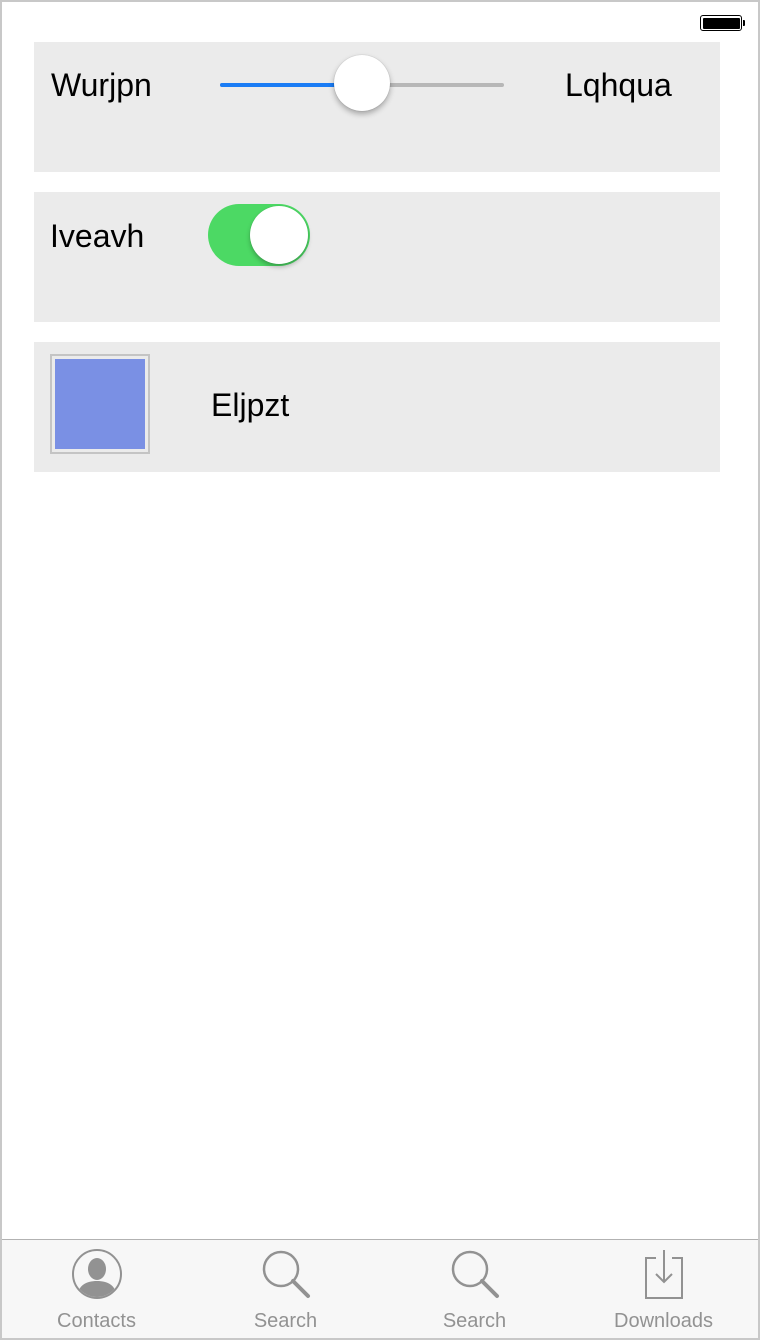 The height and width of the screenshot is (1340, 760). Describe the element at coordinates (663, 1274) in the screenshot. I see `downloads-icon` at that location.